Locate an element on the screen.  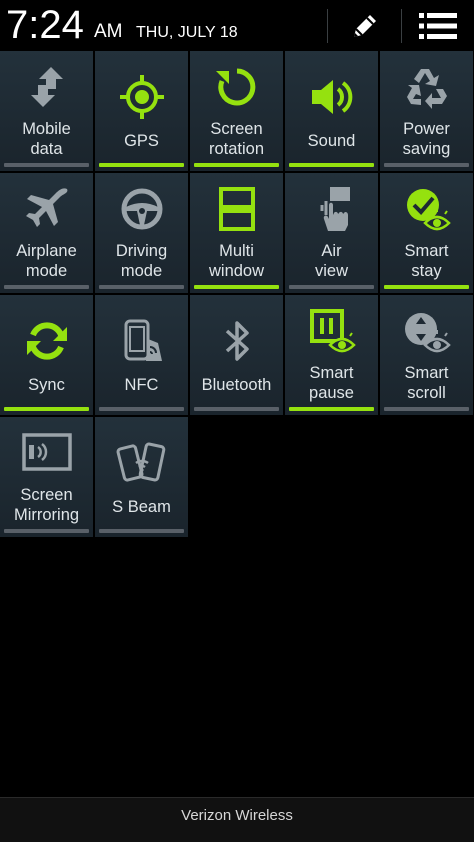
toggle-gps: GPS is located at coordinates (141, 111).